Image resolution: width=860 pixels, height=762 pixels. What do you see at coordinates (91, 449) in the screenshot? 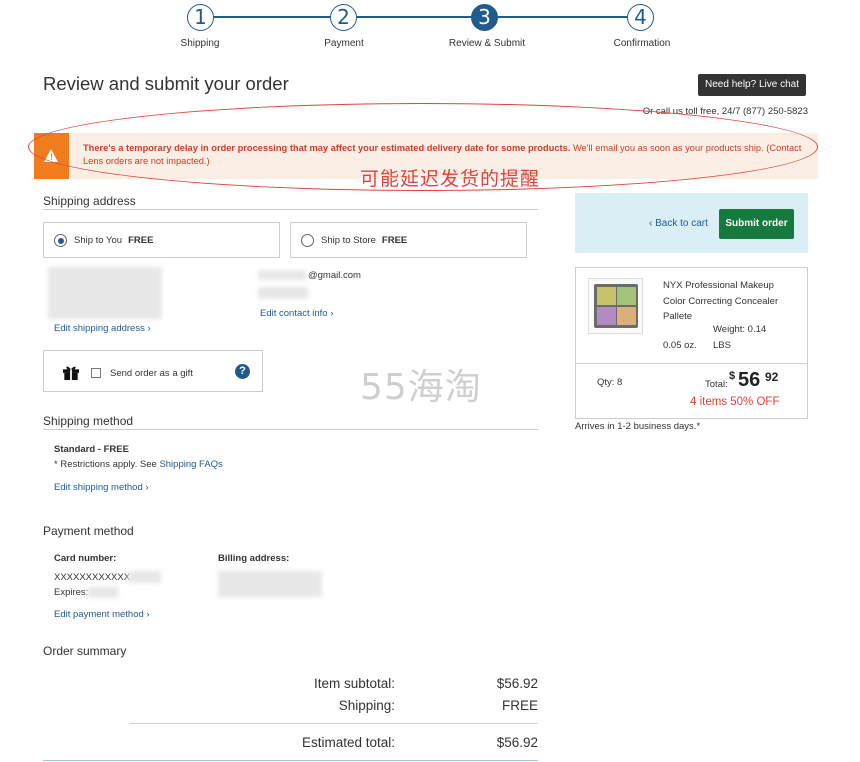
I see `shipping-method-name: Standard - FREE` at bounding box center [91, 449].